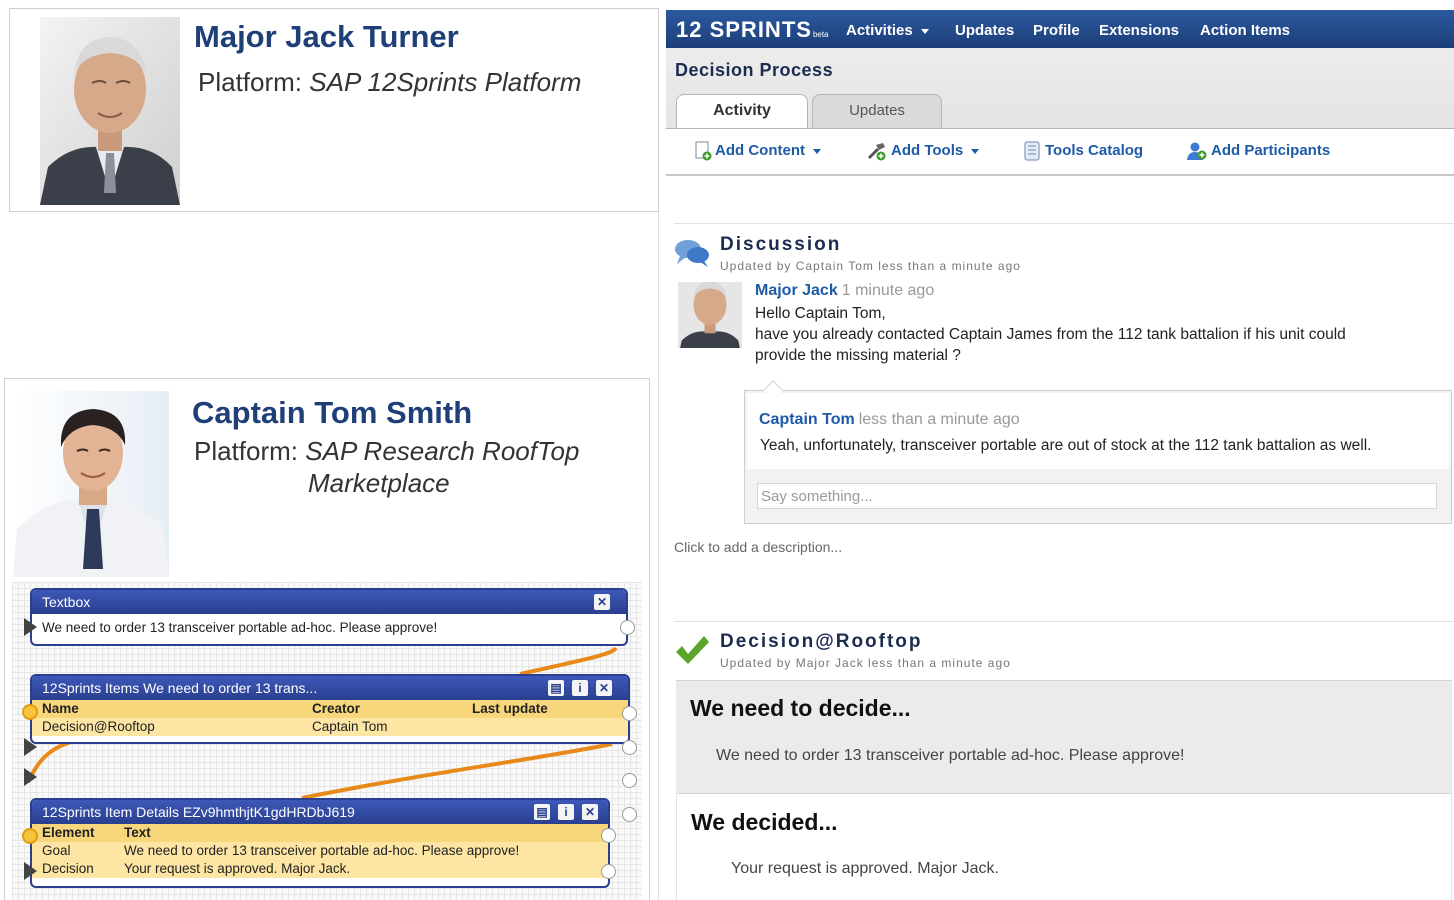  I want to click on decision-title: Decision@Rooftop, so click(821, 642).